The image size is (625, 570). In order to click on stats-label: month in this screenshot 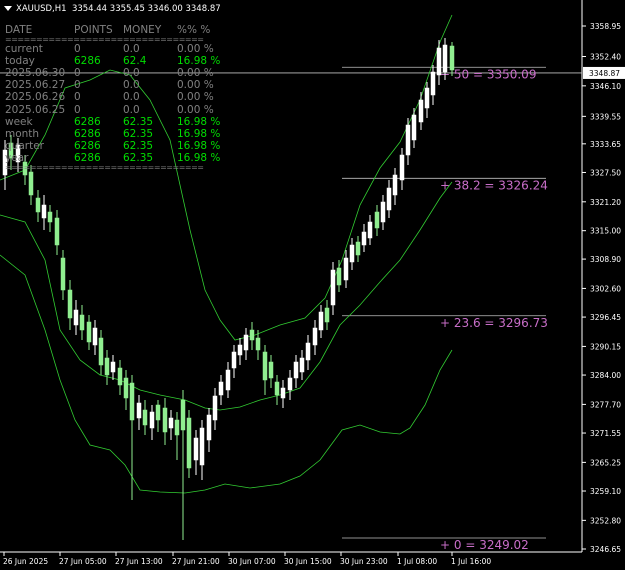, I will do `click(22, 133)`.